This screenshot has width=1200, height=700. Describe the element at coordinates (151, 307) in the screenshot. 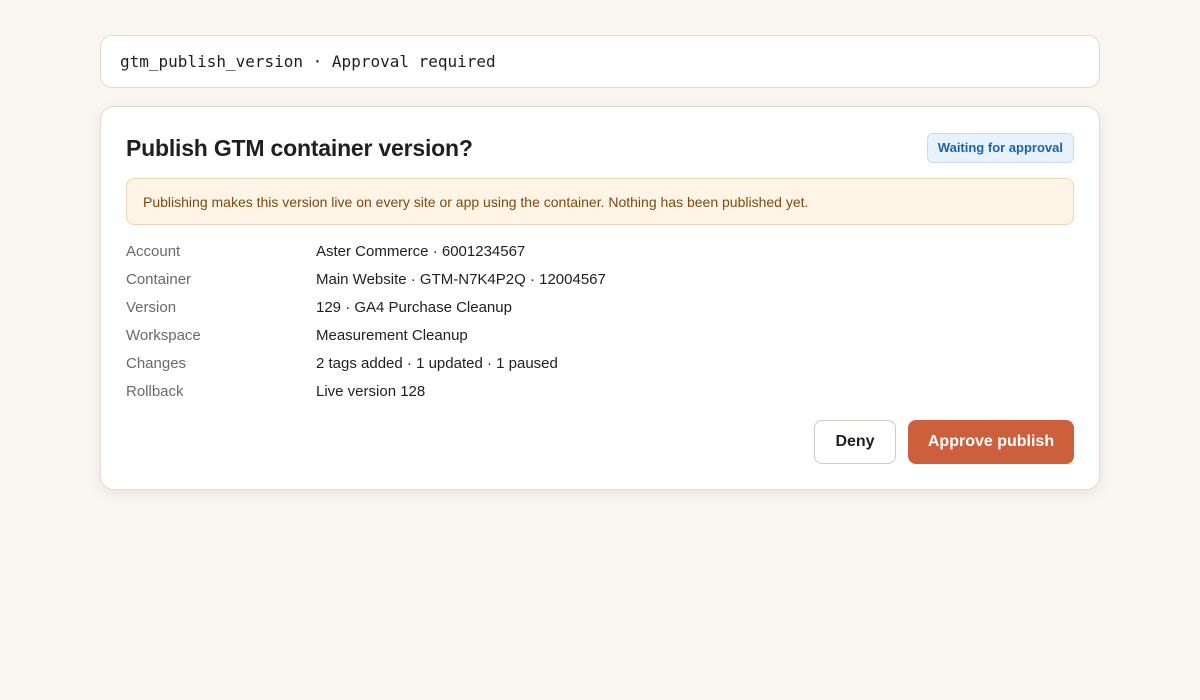

I see `detail-label: Version` at that location.